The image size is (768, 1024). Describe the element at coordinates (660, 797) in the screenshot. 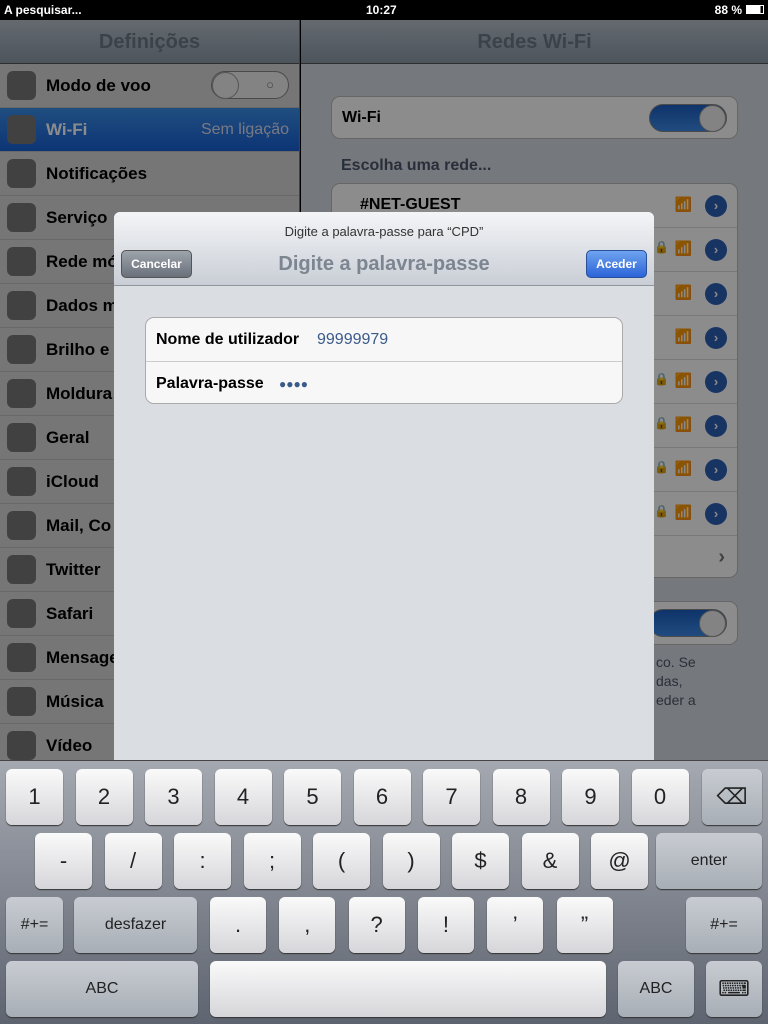

I see `key-9: 0` at that location.